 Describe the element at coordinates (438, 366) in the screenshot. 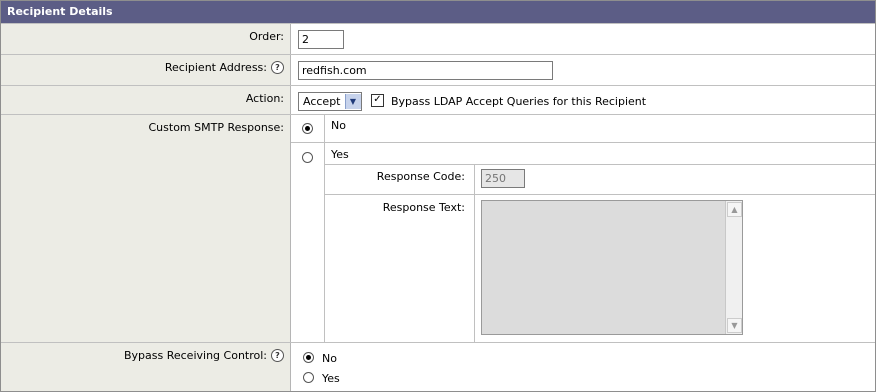

I see `bypass-receiving-row: Bypass Receiving Control: ? No Yes` at that location.